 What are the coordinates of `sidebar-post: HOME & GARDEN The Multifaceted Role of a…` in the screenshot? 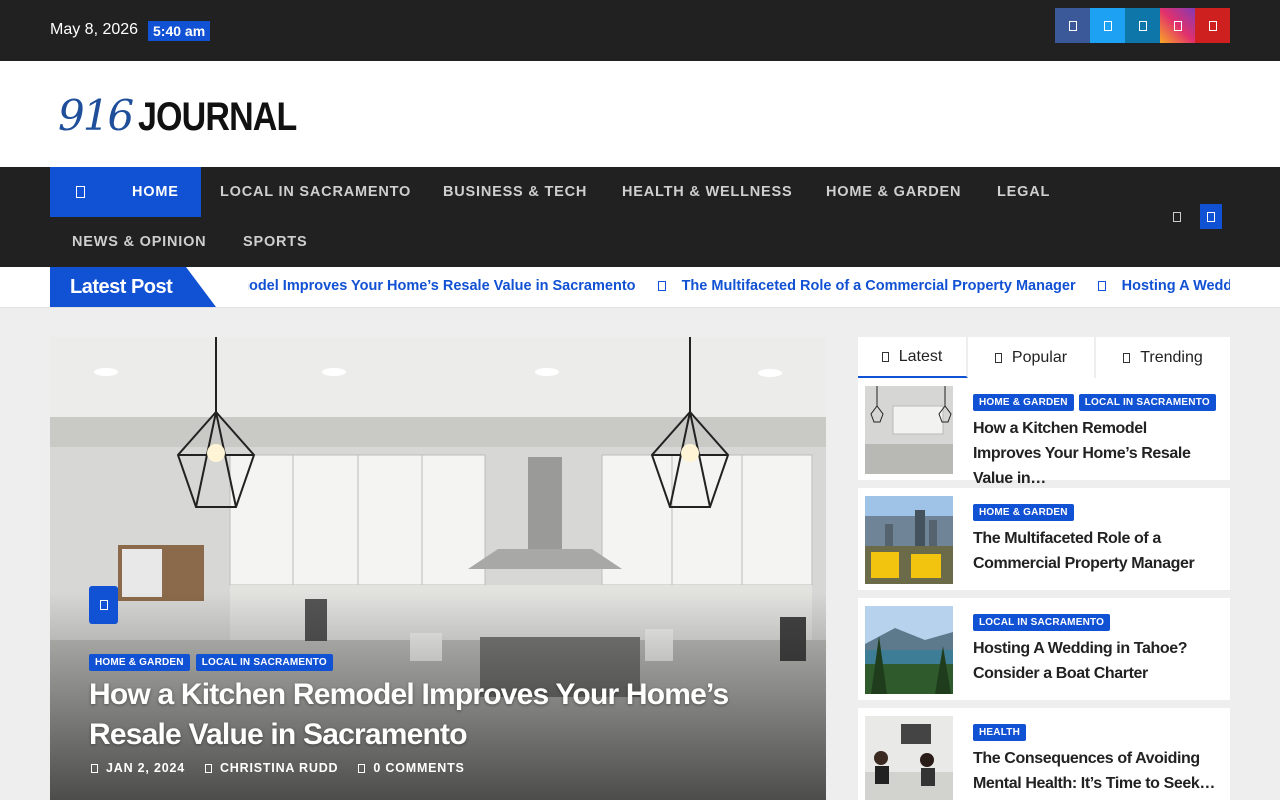 It's located at (1044, 539).